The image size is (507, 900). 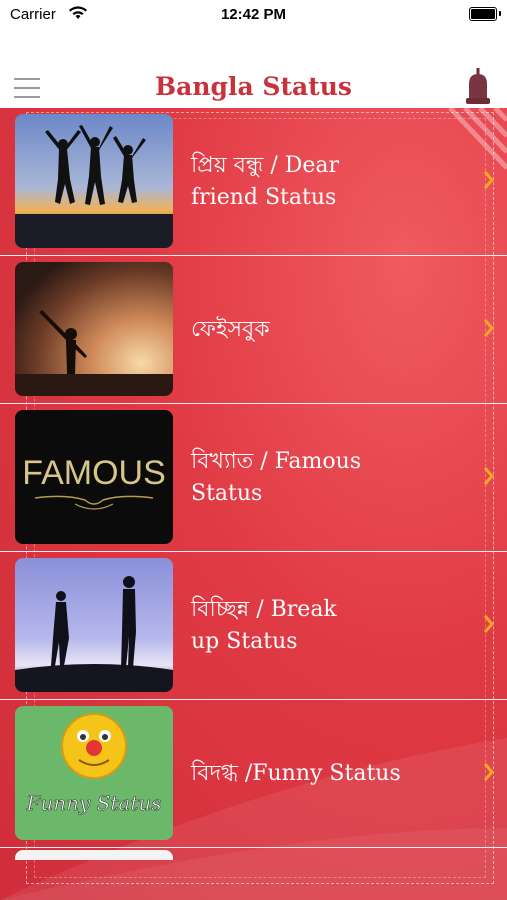 What do you see at coordinates (485, 14) in the screenshot?
I see `battery-icon` at bounding box center [485, 14].